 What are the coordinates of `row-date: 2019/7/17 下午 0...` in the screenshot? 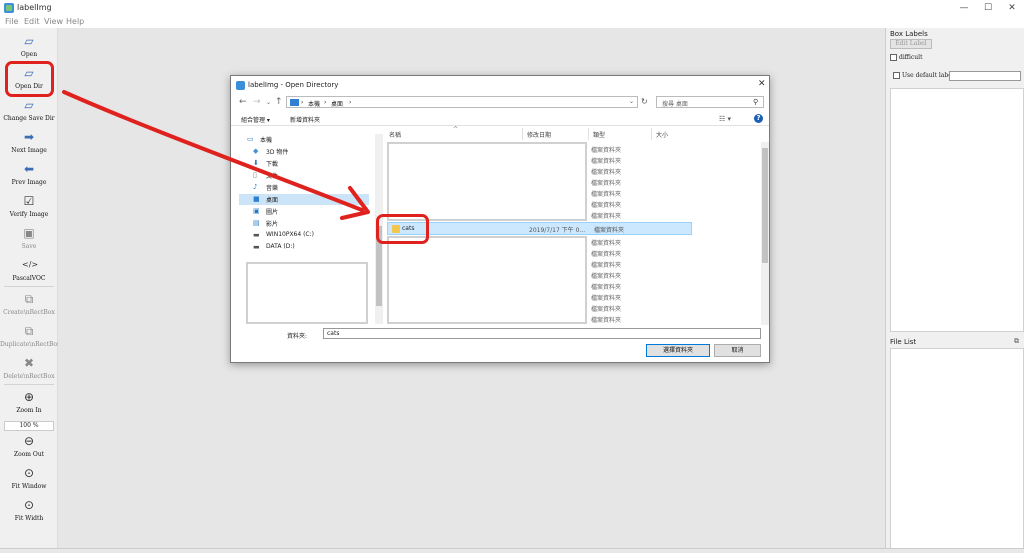 It's located at (557, 230).